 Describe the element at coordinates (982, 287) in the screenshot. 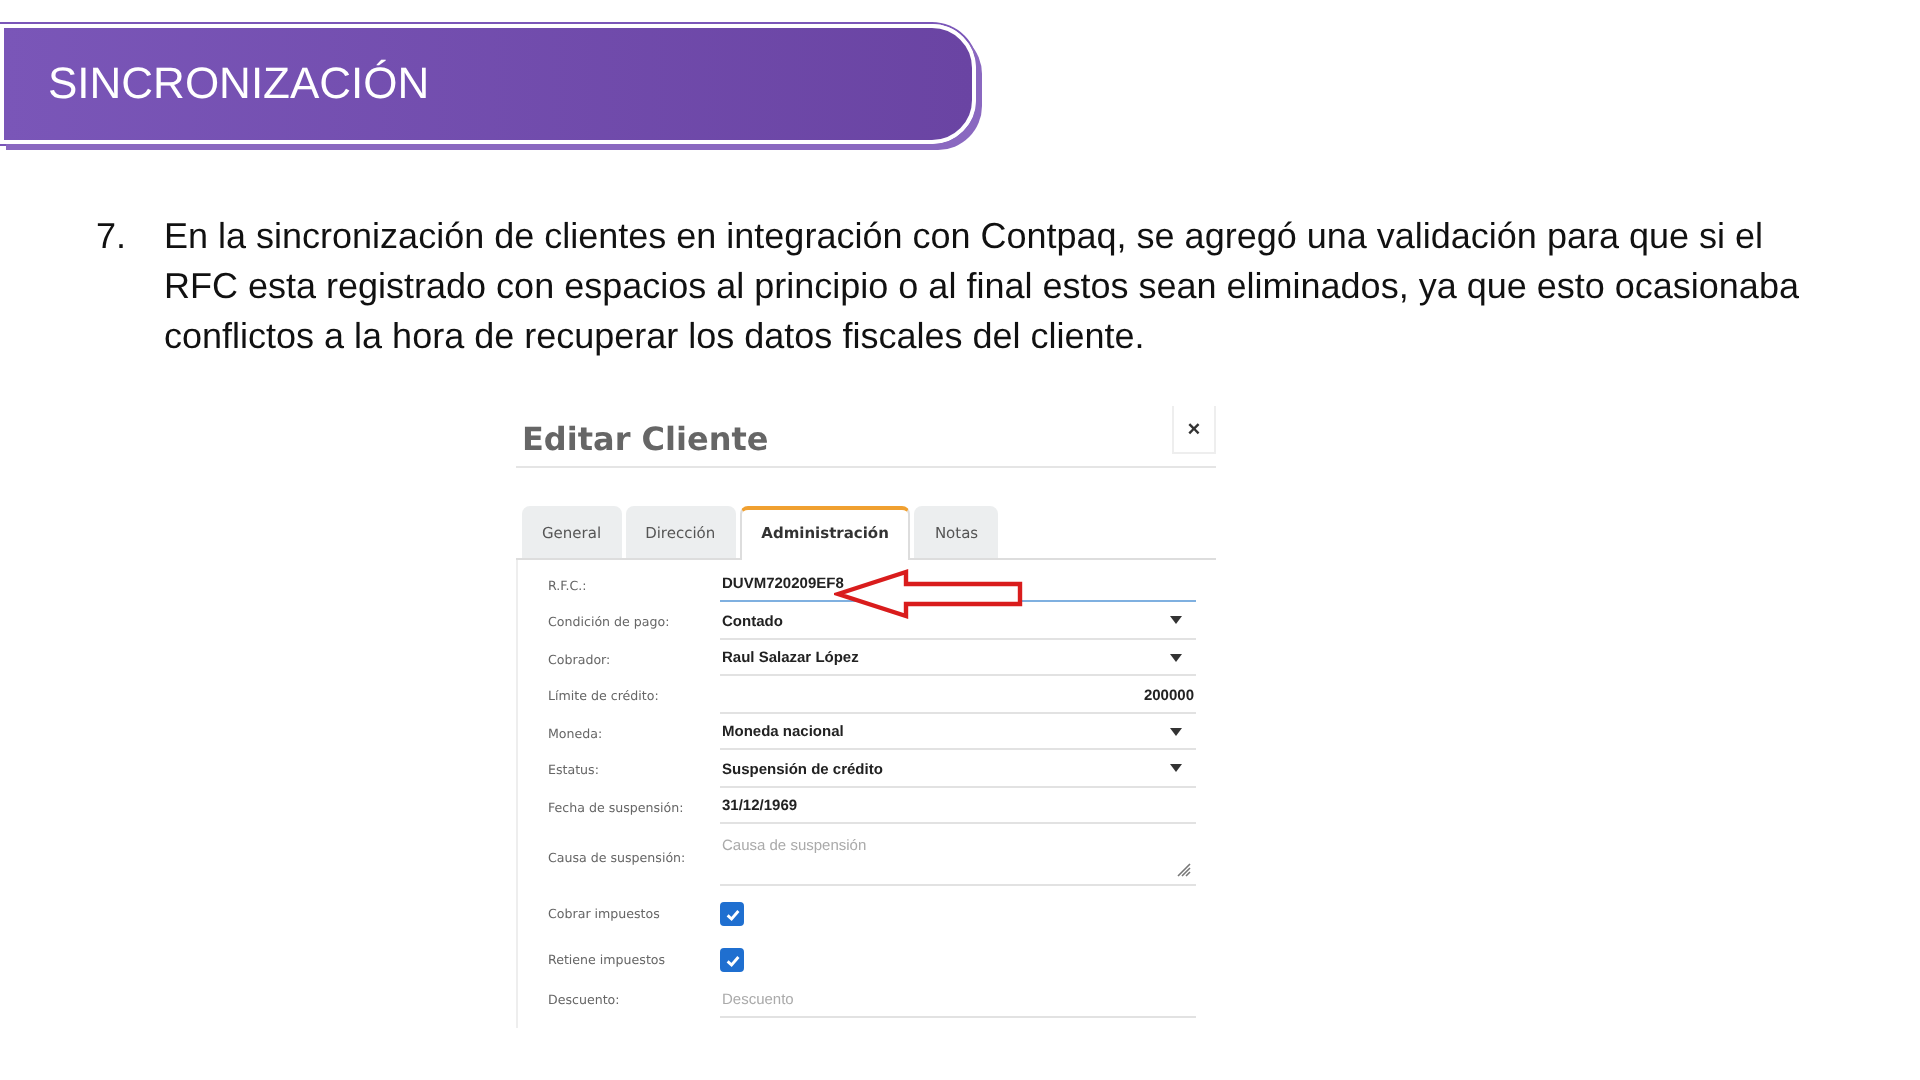

I see `paragraph-text: En la sincronización de clientes en integración con Contpaq, se agregó una validación para que si el RFC esta registrado con espacios al principio o al final estos sean eliminados, ya que esto ocasionaba conflictos a la hora de recuperar los datos fiscales del cliente.` at that location.